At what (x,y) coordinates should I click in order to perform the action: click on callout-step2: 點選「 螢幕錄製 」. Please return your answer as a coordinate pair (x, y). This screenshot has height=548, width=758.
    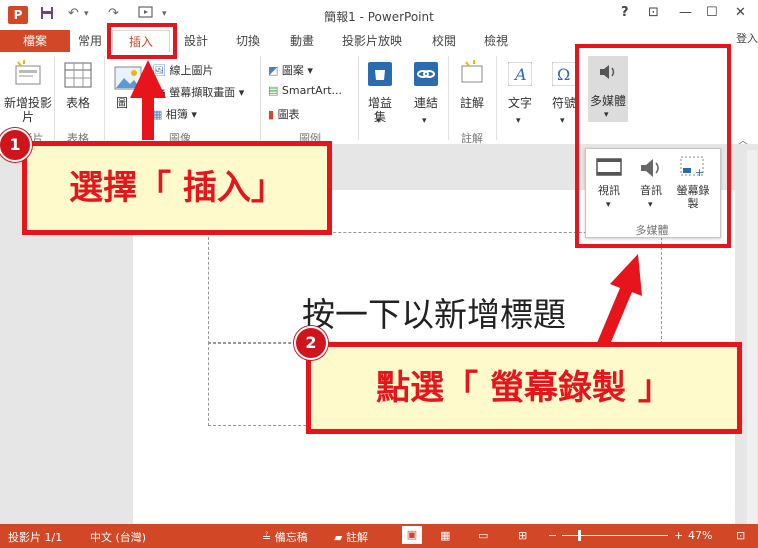
    Looking at the image, I should click on (524, 388).